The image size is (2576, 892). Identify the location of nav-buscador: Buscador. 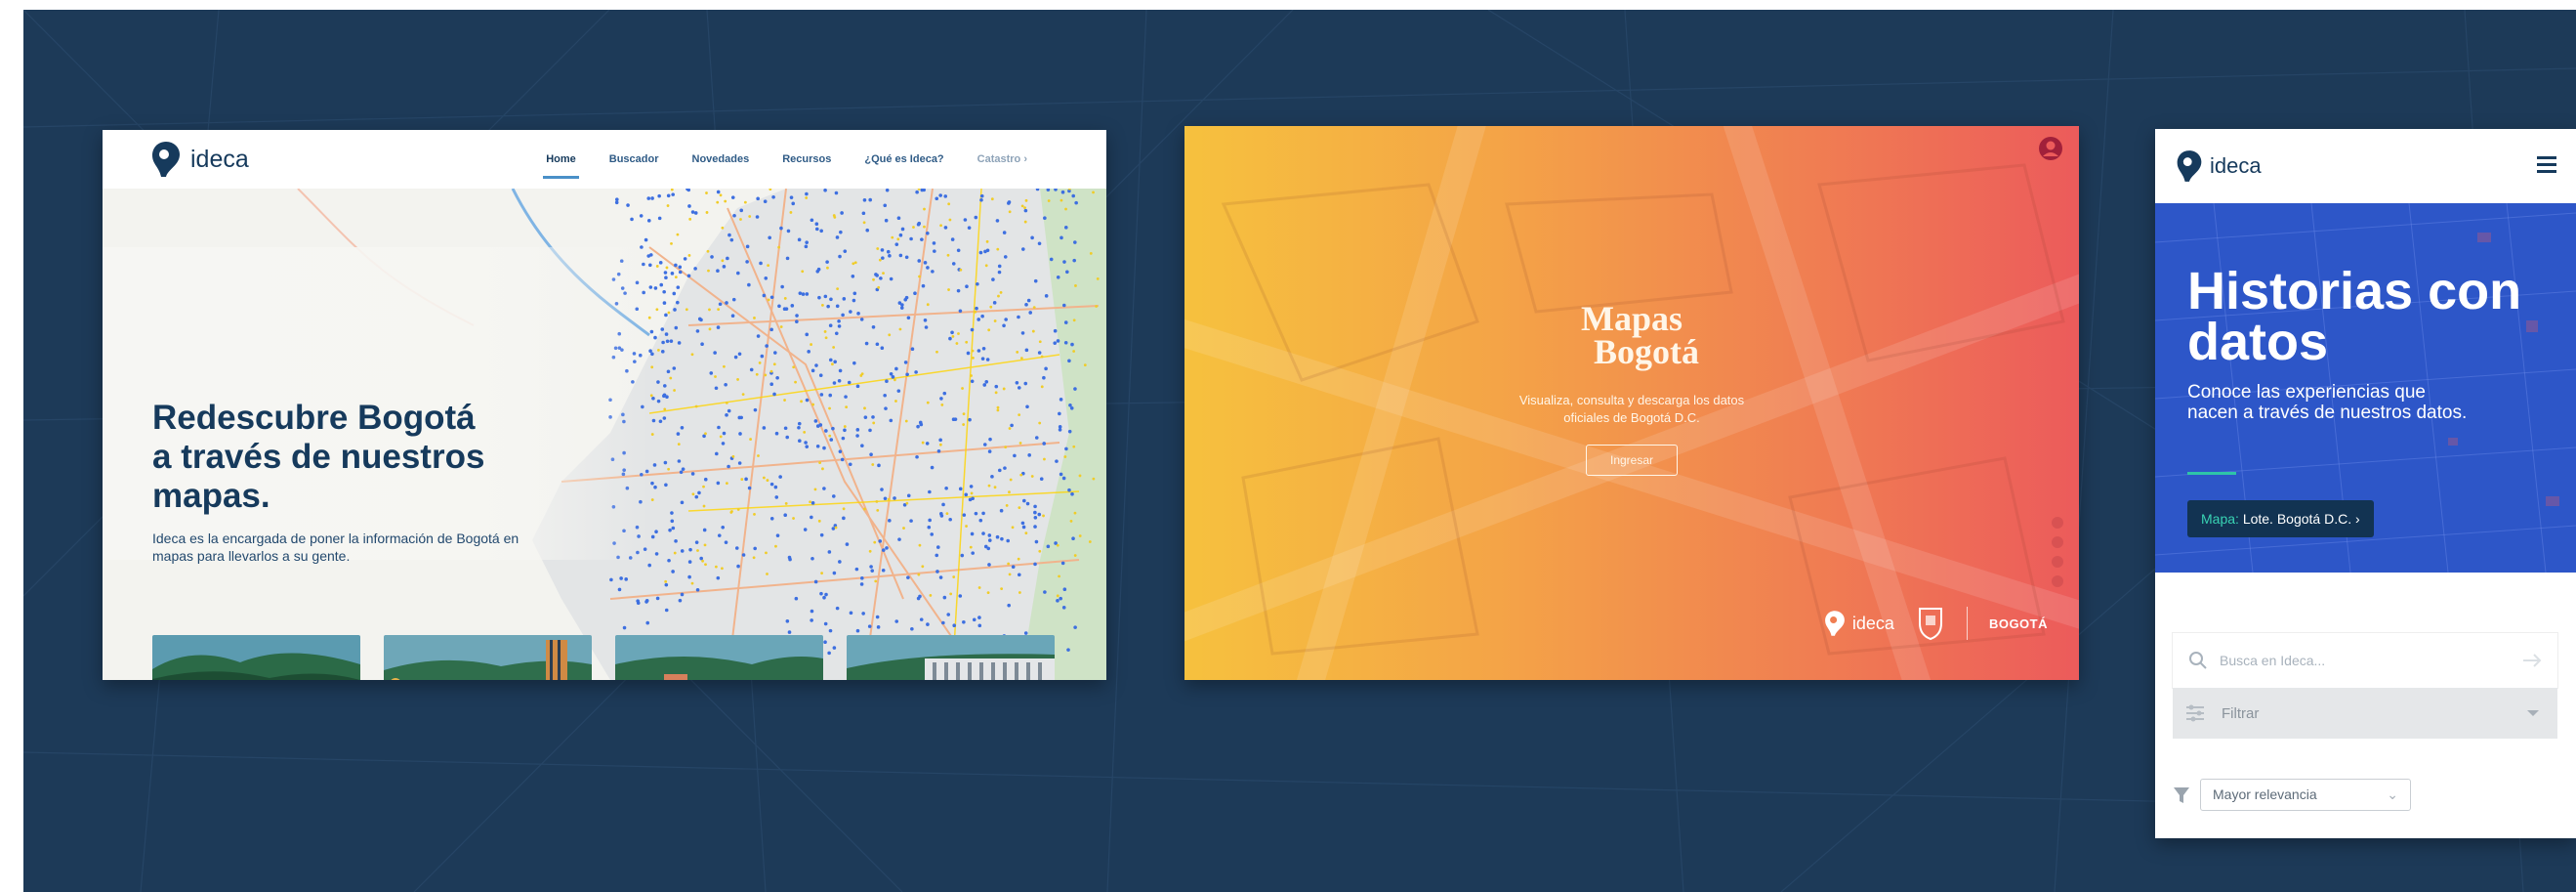
(634, 159).